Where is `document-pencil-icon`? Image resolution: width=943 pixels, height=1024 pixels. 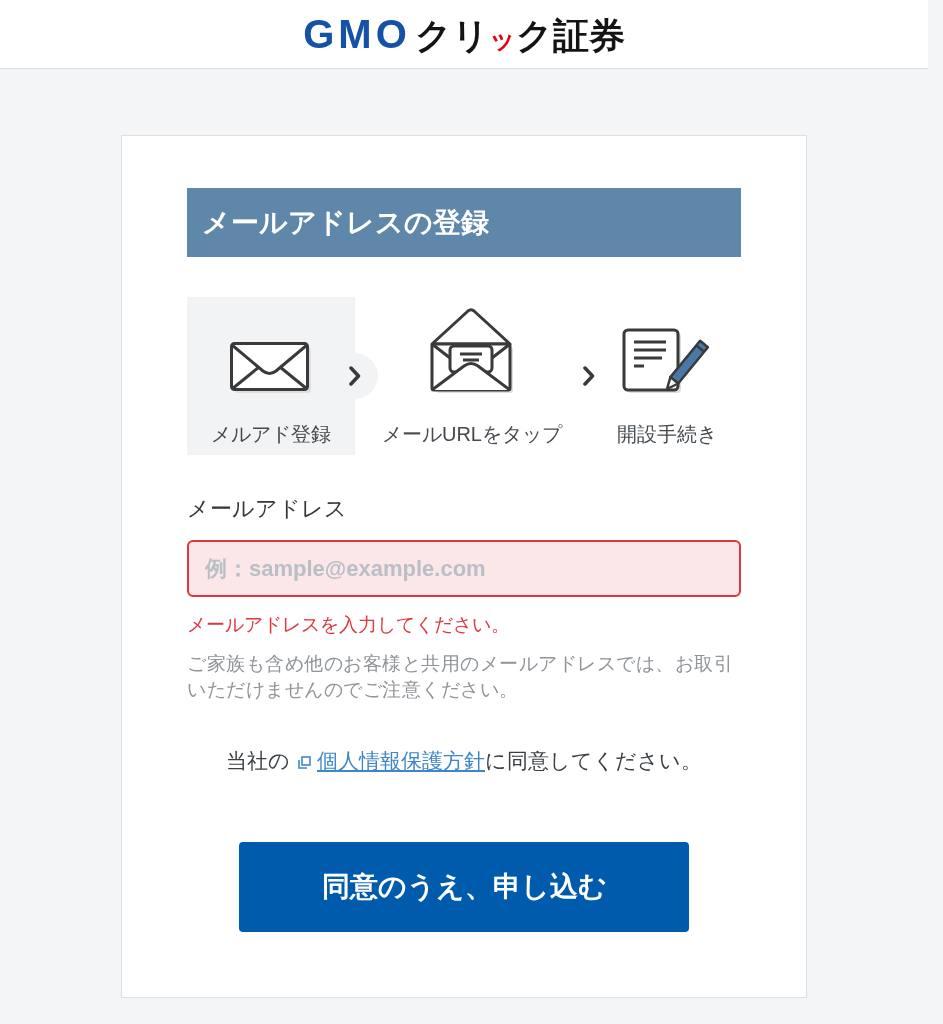 document-pencil-icon is located at coordinates (667, 361).